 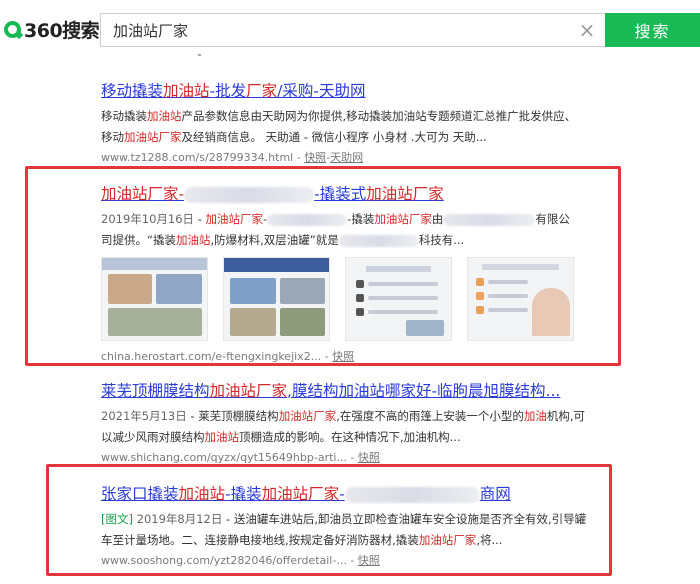 What do you see at coordinates (351, 91) in the screenshot?
I see `result-1-title: 移动撬装加油站-批发厂家/采购-天助网` at bounding box center [351, 91].